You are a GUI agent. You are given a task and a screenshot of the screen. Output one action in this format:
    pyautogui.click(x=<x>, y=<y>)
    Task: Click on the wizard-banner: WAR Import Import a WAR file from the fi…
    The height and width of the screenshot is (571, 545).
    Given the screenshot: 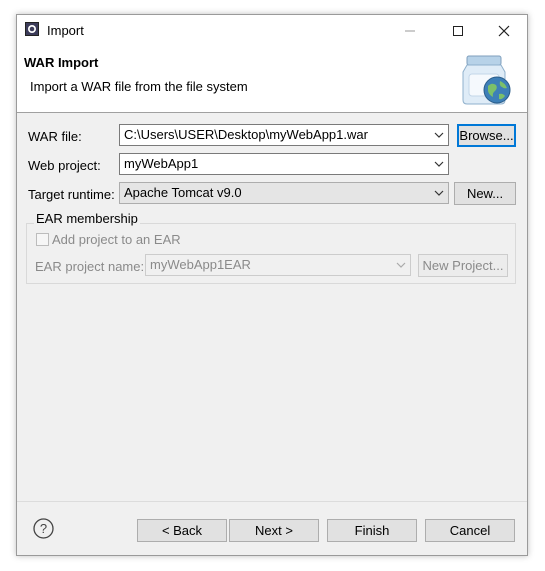 What is the action you would take?
    pyautogui.click(x=272, y=79)
    